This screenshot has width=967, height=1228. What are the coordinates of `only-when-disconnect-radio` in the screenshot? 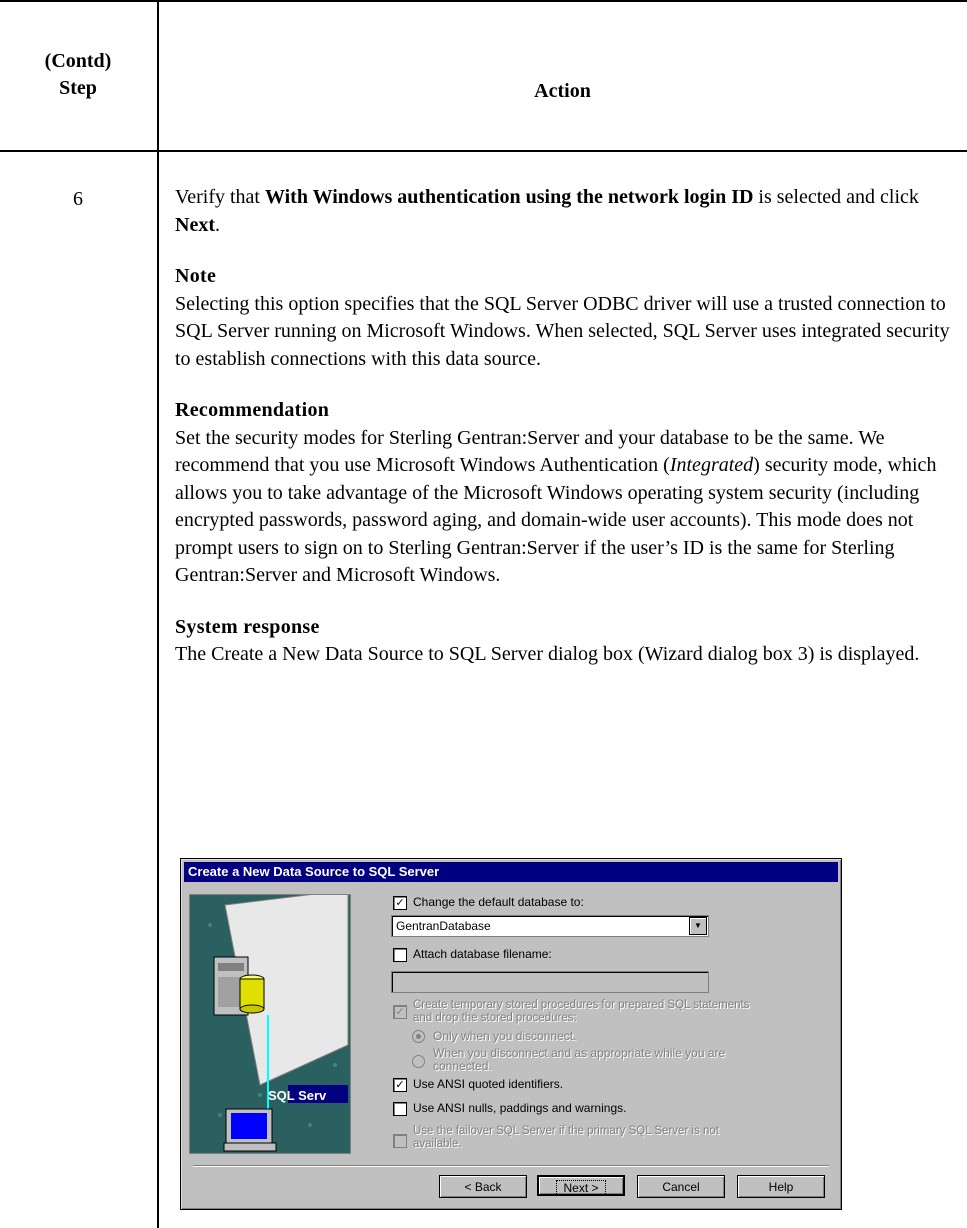 It's located at (418, 1036).